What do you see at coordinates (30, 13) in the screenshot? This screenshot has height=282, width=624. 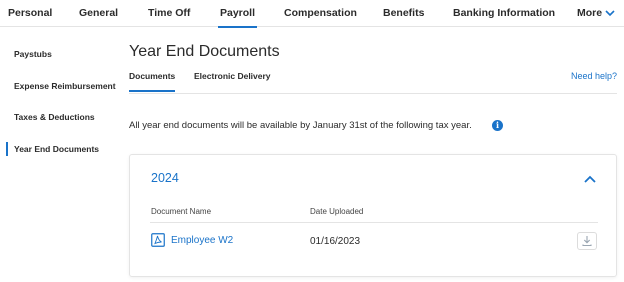 I see `nav-item-personal: Personal` at bounding box center [30, 13].